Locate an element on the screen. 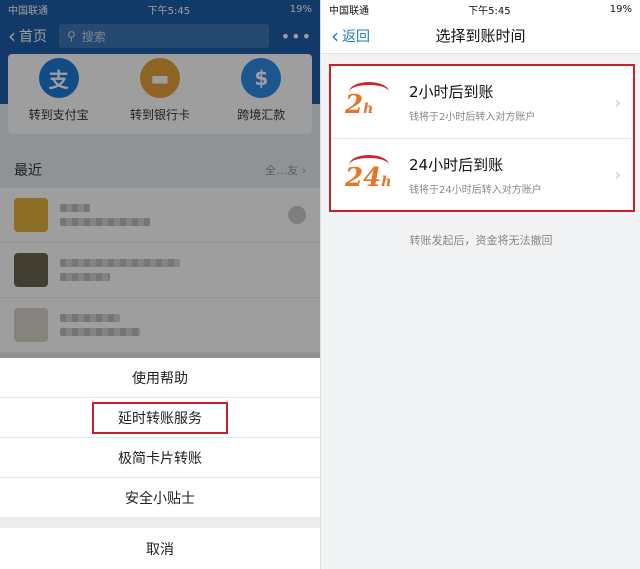 This screenshot has width=640, height=569. logo-number: 24 is located at coordinates (363, 177).